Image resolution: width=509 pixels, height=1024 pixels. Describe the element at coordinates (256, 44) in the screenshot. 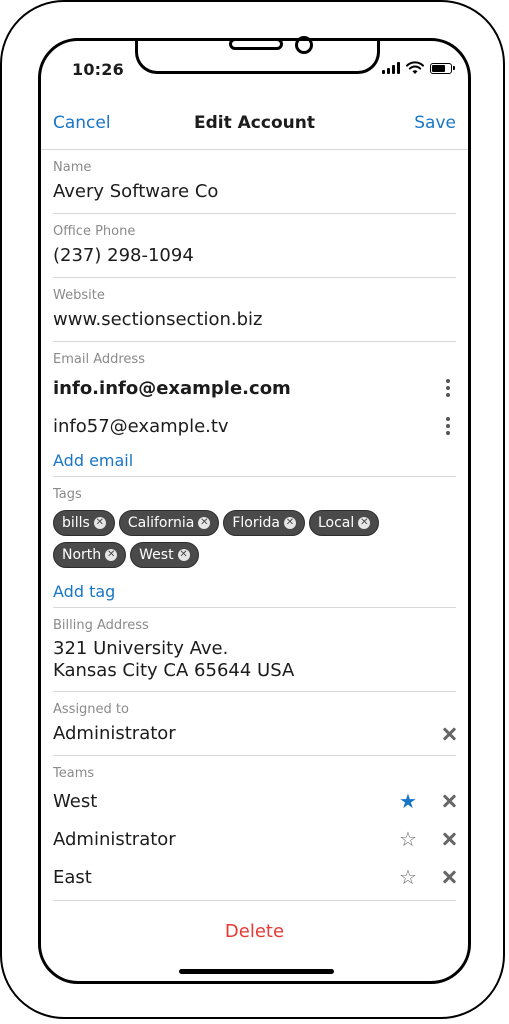

I see `speaker` at that location.